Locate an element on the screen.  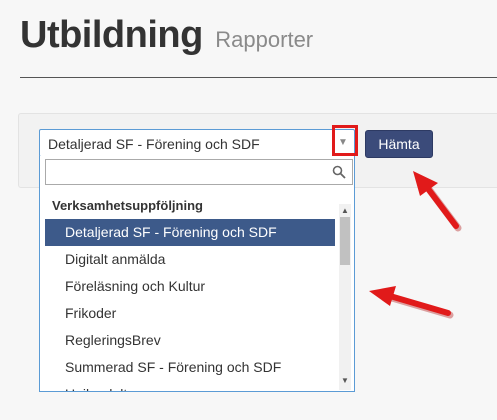
page-title: Utbildning Rapporter is located at coordinates (166, 35).